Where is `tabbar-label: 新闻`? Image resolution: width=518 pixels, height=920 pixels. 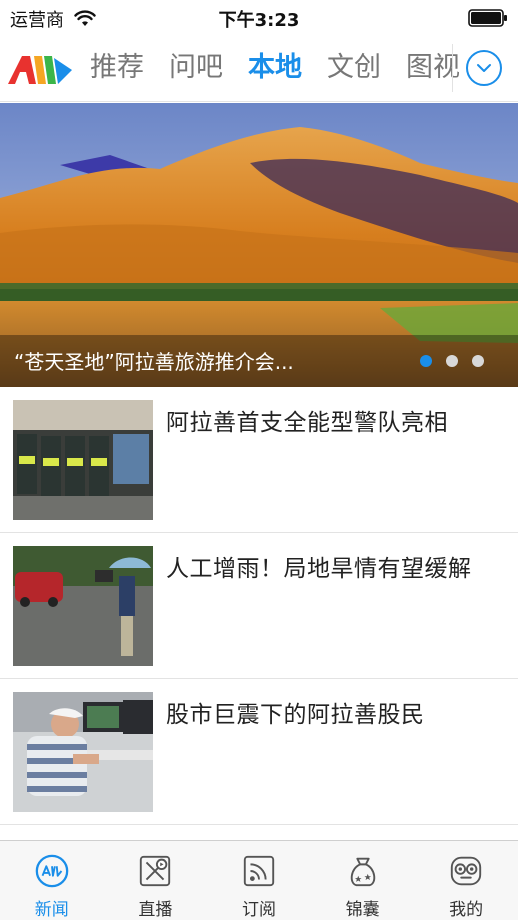 tabbar-label: 新闻 is located at coordinates (51, 910).